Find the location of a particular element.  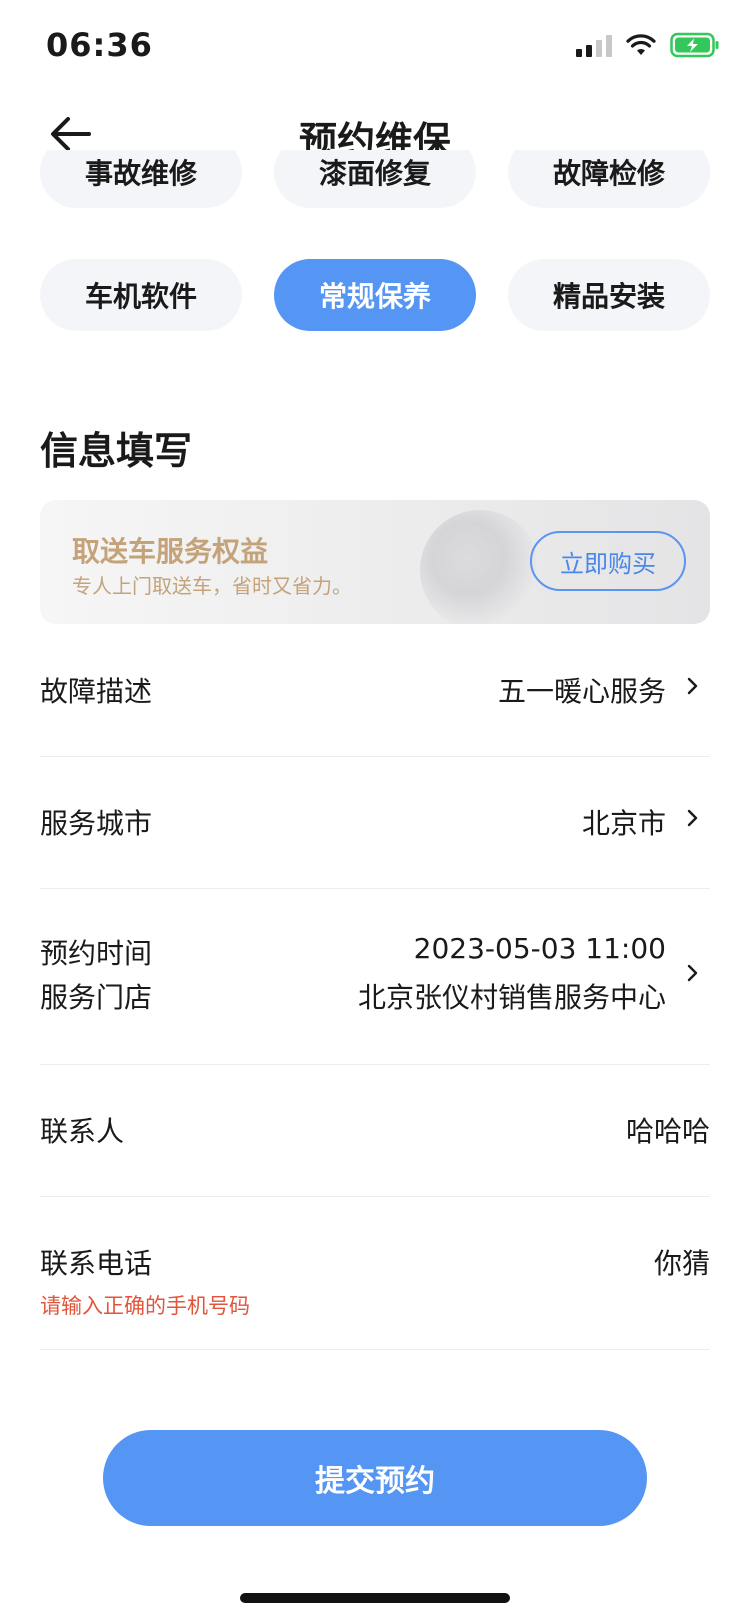

fault-description-value: 五一暖心服务 is located at coordinates (581, 691).